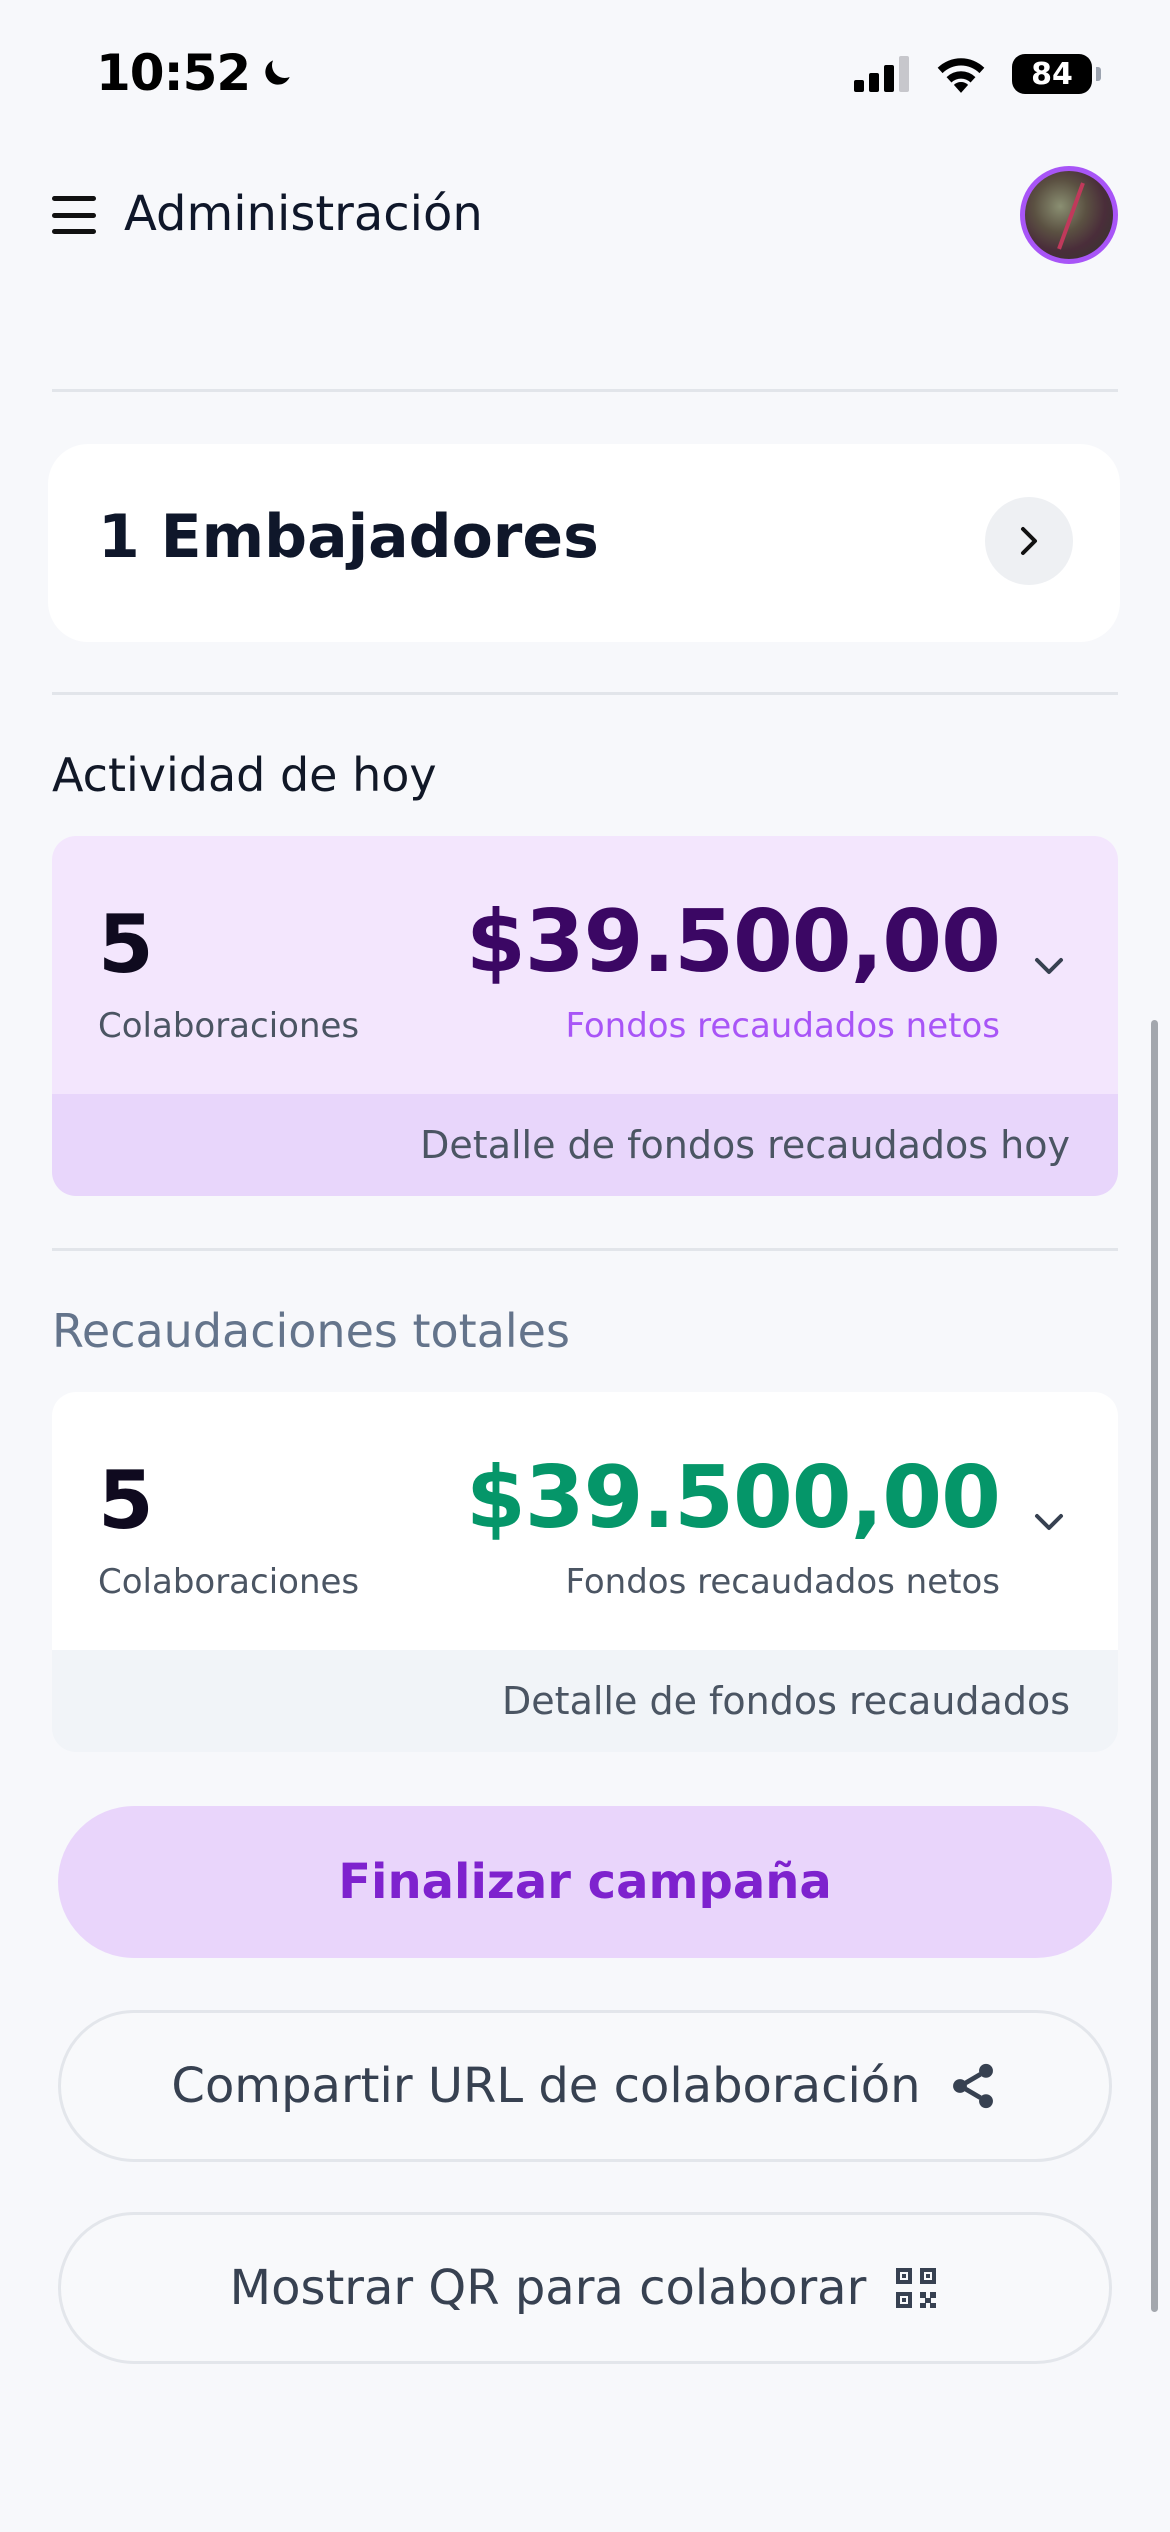 This screenshot has width=1170, height=2532. I want to click on wifi-icon, so click(961, 75).